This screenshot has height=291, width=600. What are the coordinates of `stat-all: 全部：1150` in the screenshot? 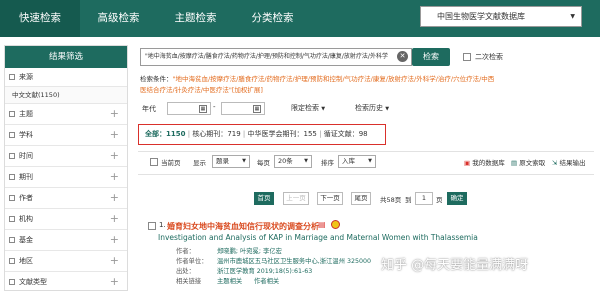 It's located at (165, 134).